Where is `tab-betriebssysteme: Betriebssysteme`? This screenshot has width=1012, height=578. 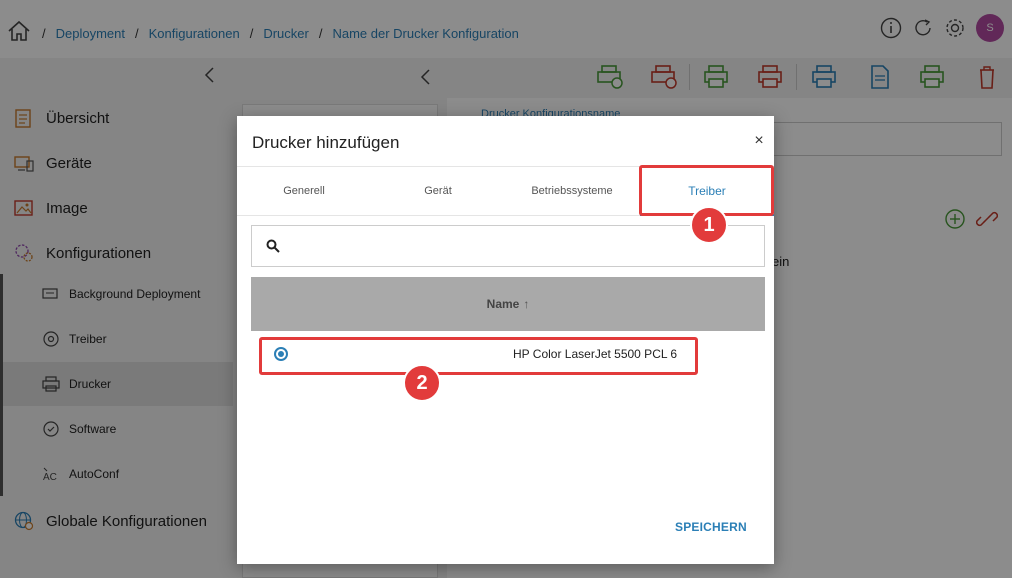 tab-betriebssysteme: Betriebssysteme is located at coordinates (572, 191).